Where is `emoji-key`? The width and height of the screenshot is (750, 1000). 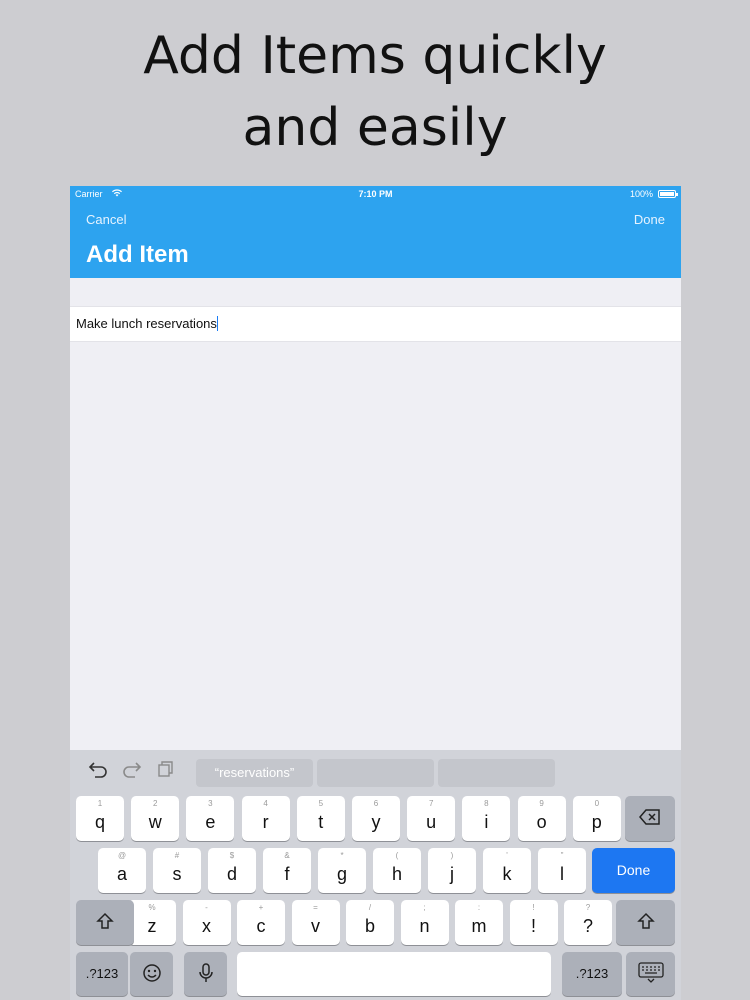 emoji-key is located at coordinates (151, 974).